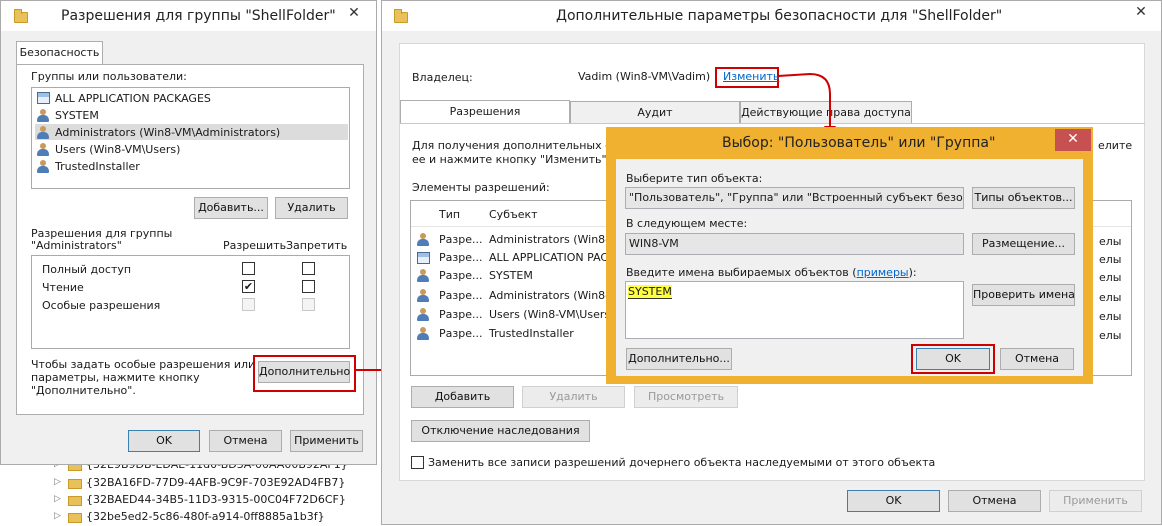 Image resolution: width=1162 pixels, height=526 pixels. What do you see at coordinates (63, 287) in the screenshot?
I see `perm-name: Чтение` at bounding box center [63, 287].